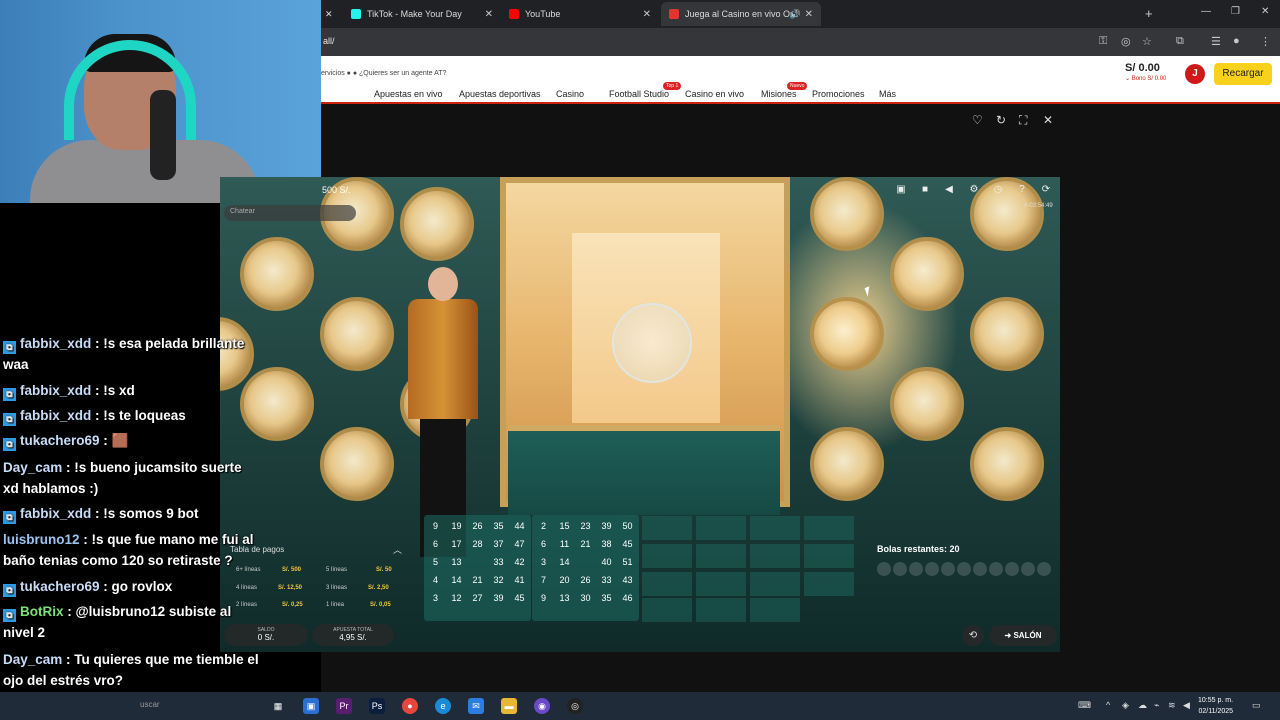  What do you see at coordinates (278, 706) in the screenshot?
I see `task-view-icon: ▦` at bounding box center [278, 706].